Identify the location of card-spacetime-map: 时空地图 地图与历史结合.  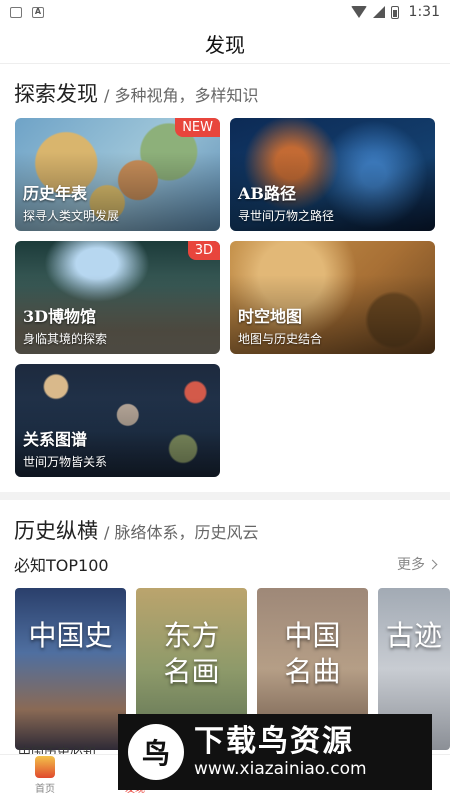
(332, 297).